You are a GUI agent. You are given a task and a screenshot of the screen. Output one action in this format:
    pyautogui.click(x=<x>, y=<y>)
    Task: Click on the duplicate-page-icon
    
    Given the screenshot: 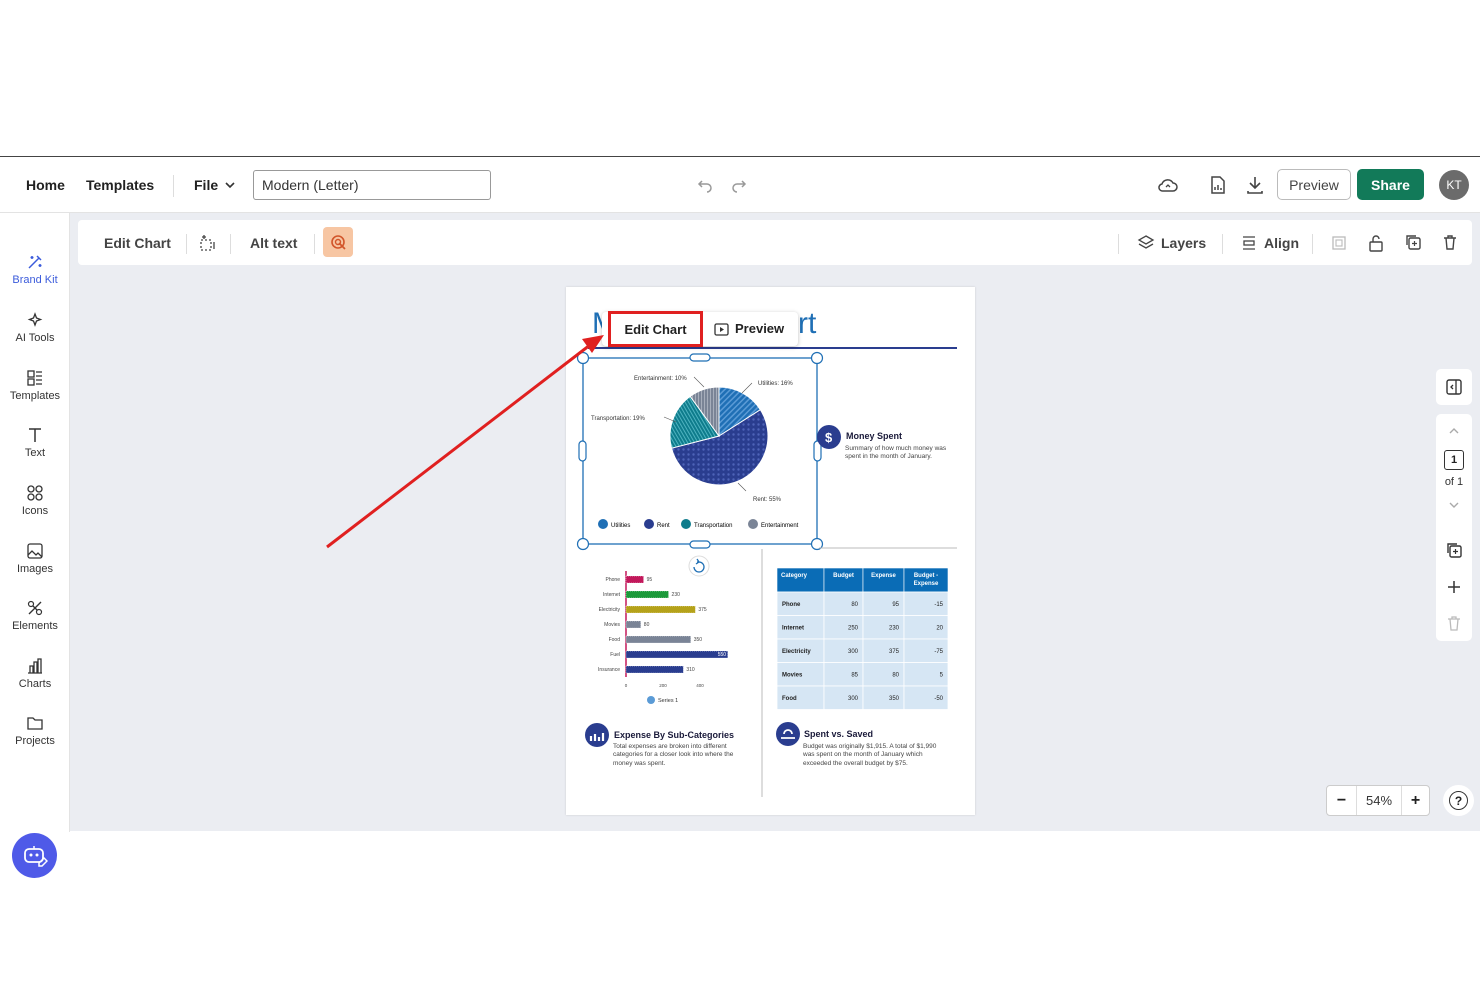 What is the action you would take?
    pyautogui.click(x=1454, y=550)
    